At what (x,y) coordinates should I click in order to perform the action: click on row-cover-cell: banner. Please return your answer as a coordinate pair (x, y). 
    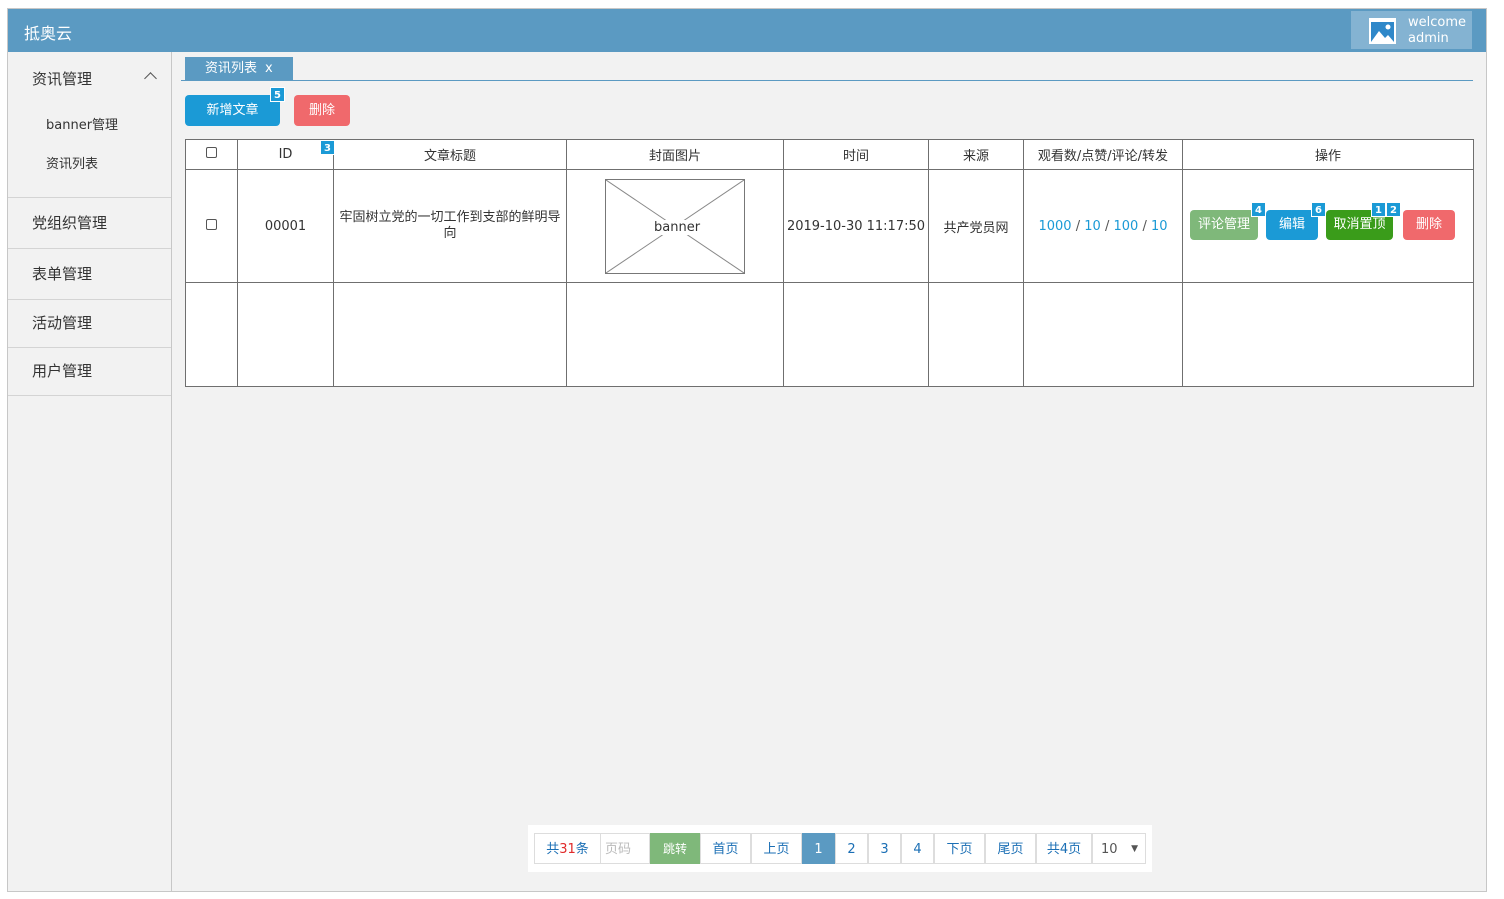
    Looking at the image, I should click on (675, 226).